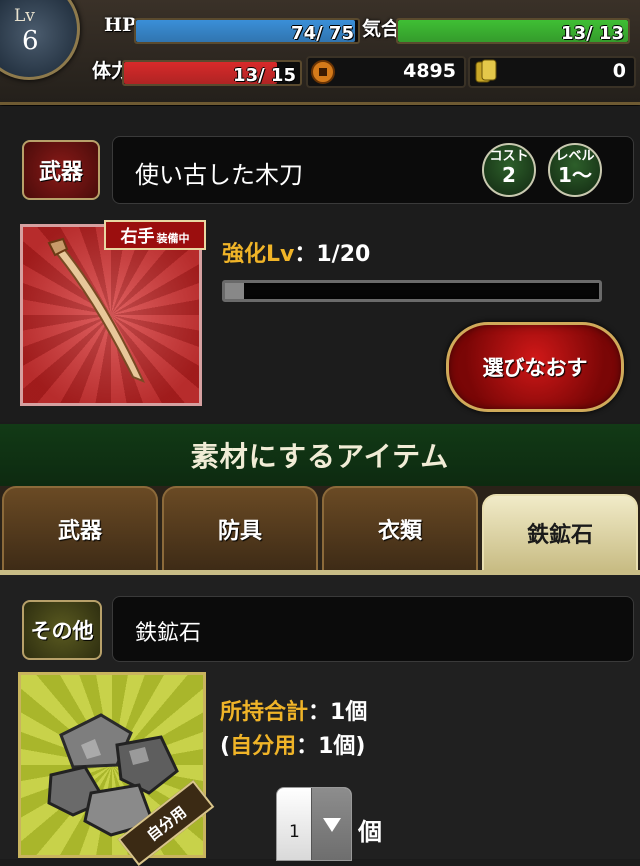 The height and width of the screenshot is (866, 640). What do you see at coordinates (386, 72) in the screenshot?
I see `coin-counter: 4895` at bounding box center [386, 72].